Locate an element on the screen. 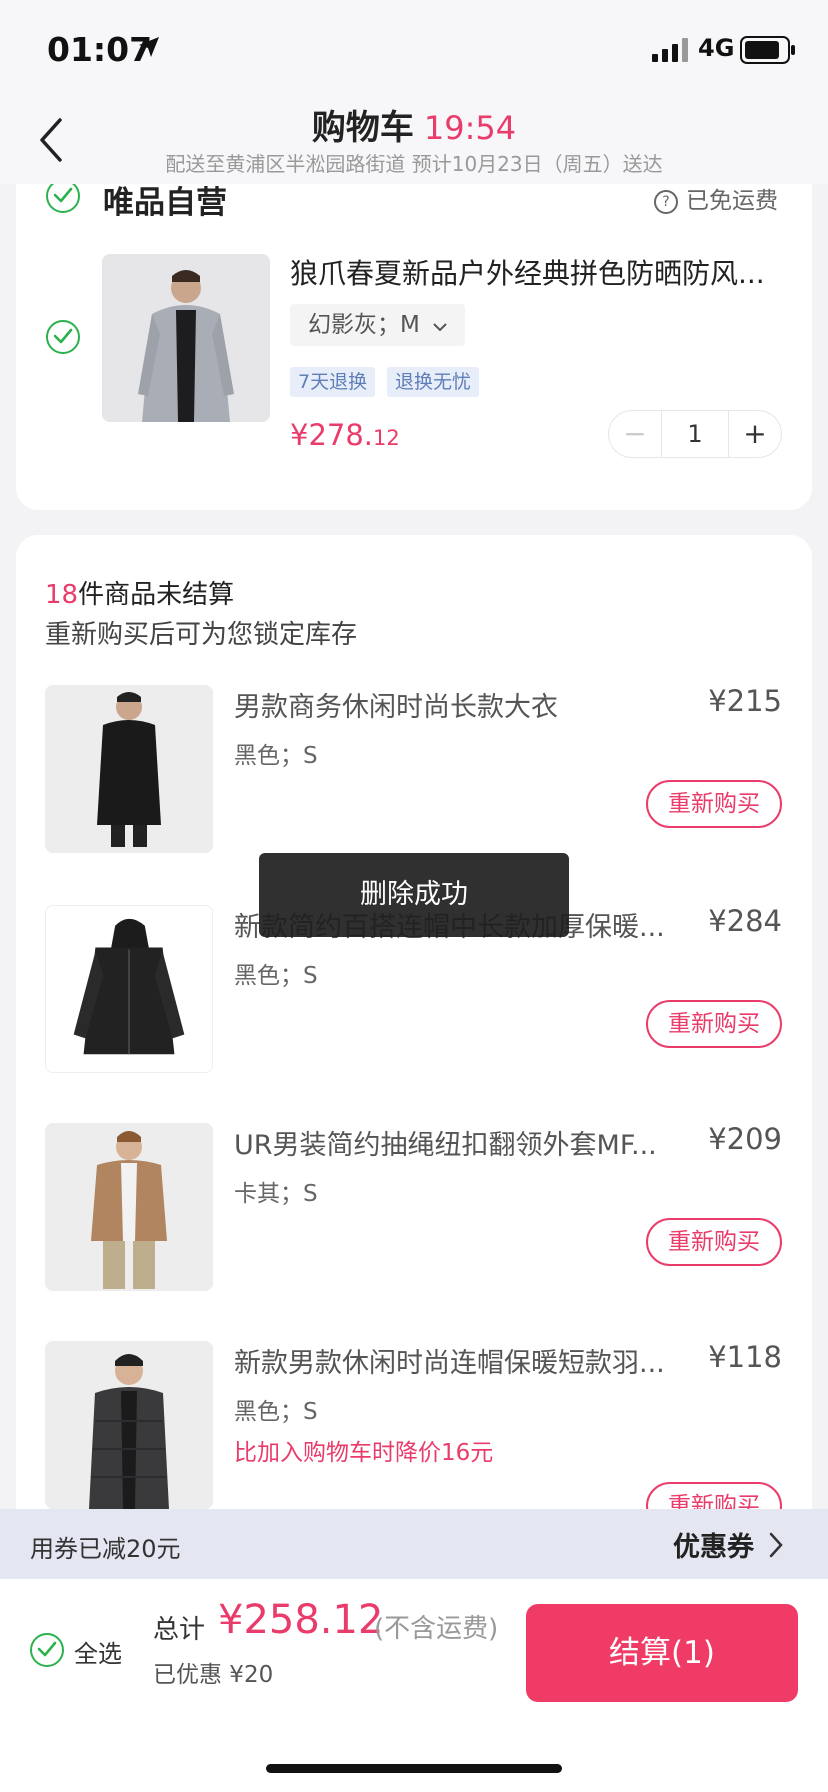  quantity-value: 1 is located at coordinates (695, 434).